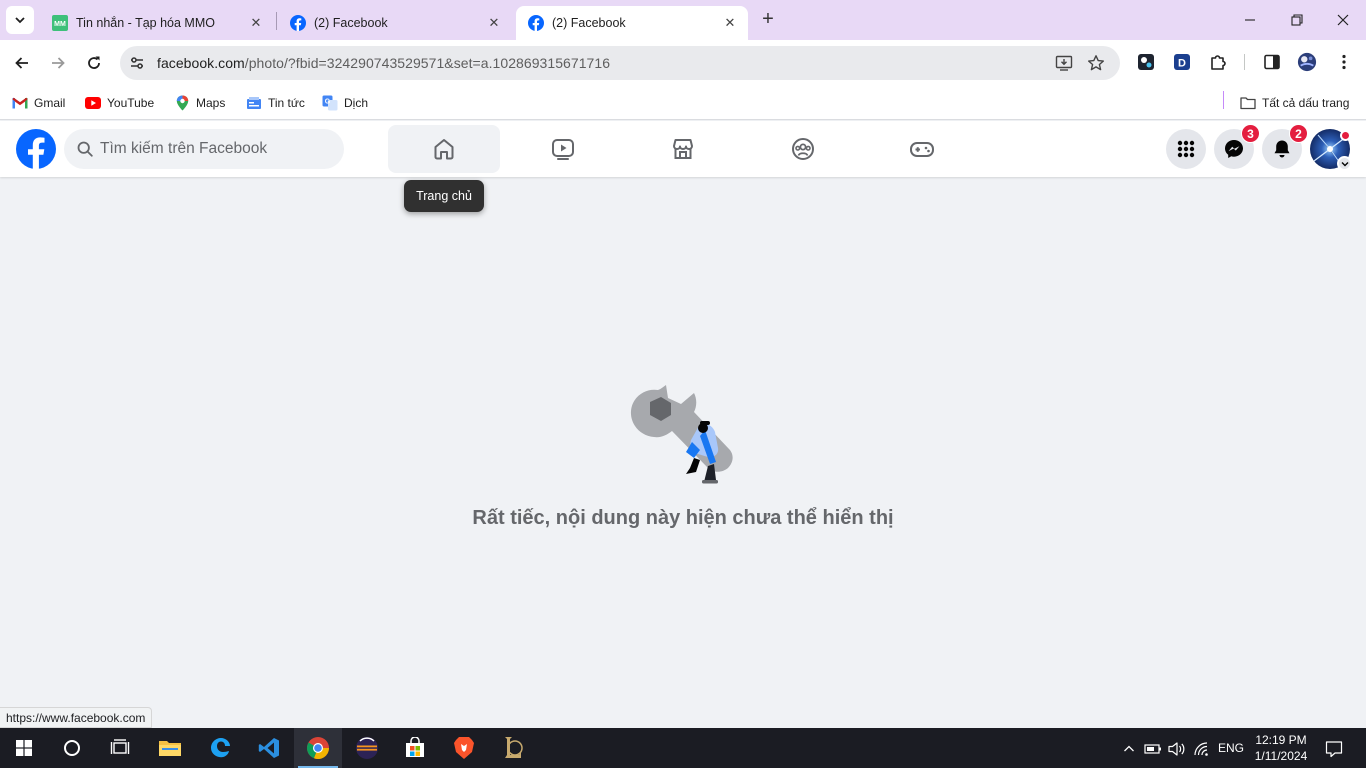 The width and height of the screenshot is (1366, 768). Describe the element at coordinates (351, 23) in the screenshot. I see `tab-title: (2) Facebook` at that location.